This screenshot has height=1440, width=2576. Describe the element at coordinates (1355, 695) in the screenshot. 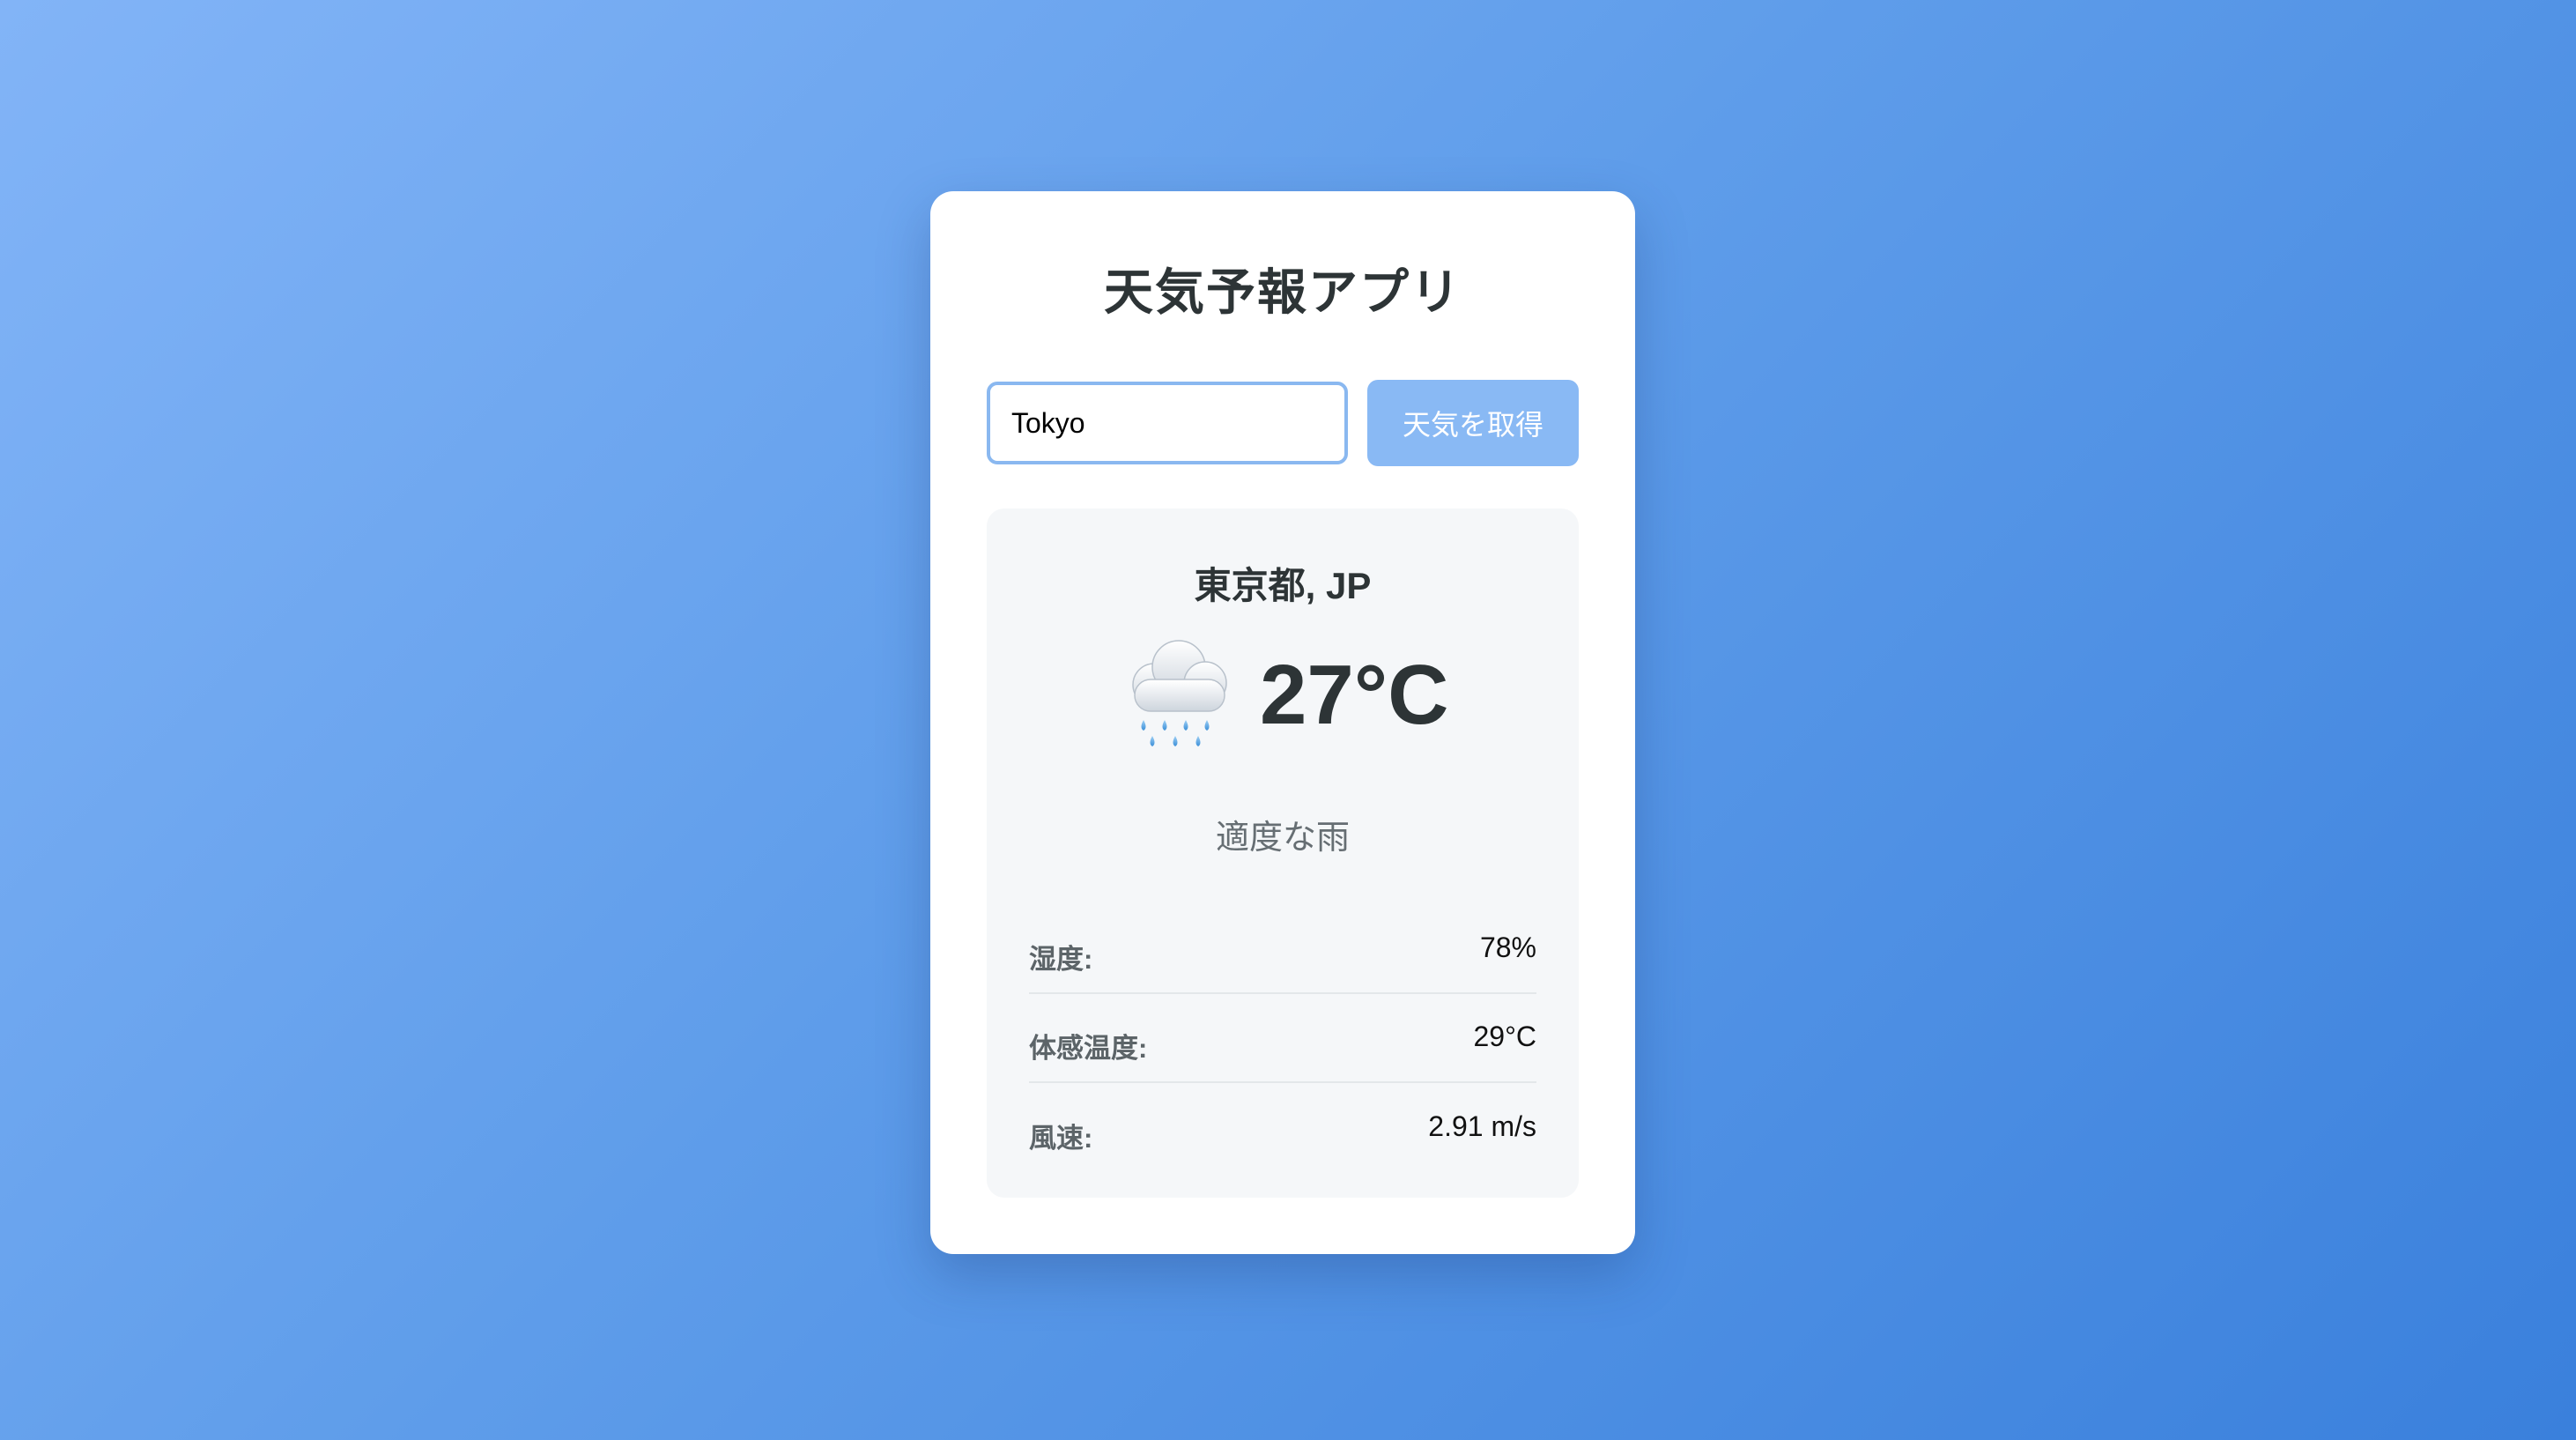

I see `temperature-value: 27°C` at that location.